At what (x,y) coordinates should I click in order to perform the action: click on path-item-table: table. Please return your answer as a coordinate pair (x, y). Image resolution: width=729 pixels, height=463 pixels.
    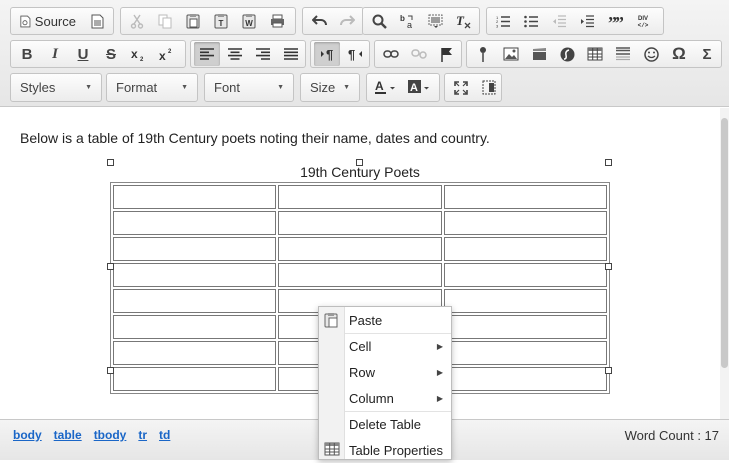
    Looking at the image, I should click on (68, 435).